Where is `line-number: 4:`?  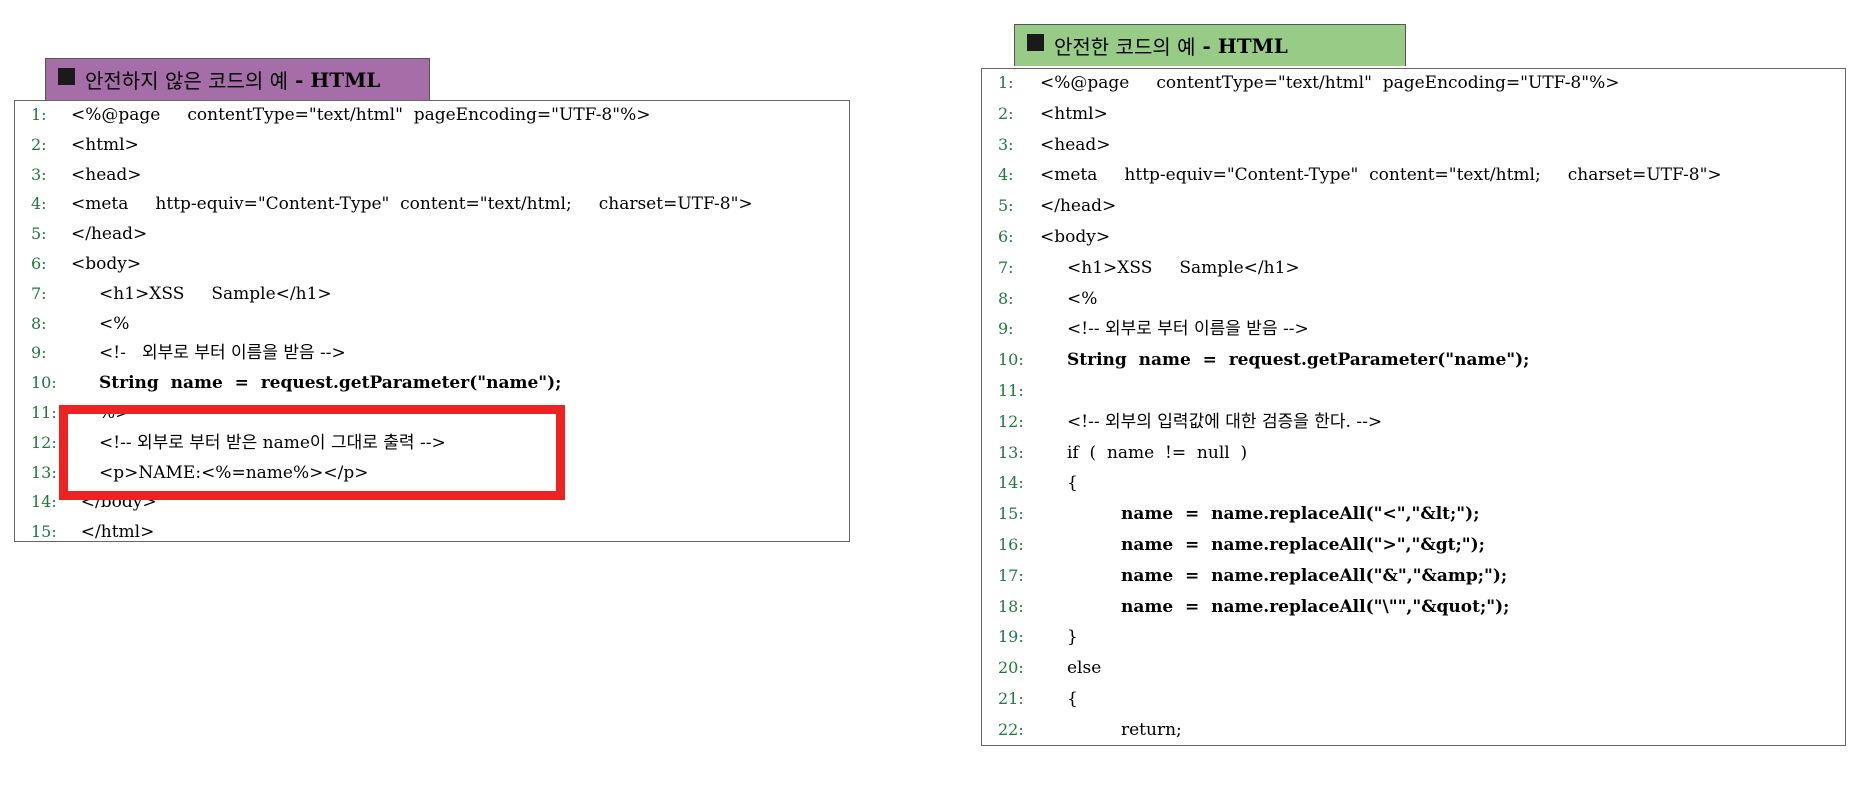
line-number: 4: is located at coordinates (1006, 175).